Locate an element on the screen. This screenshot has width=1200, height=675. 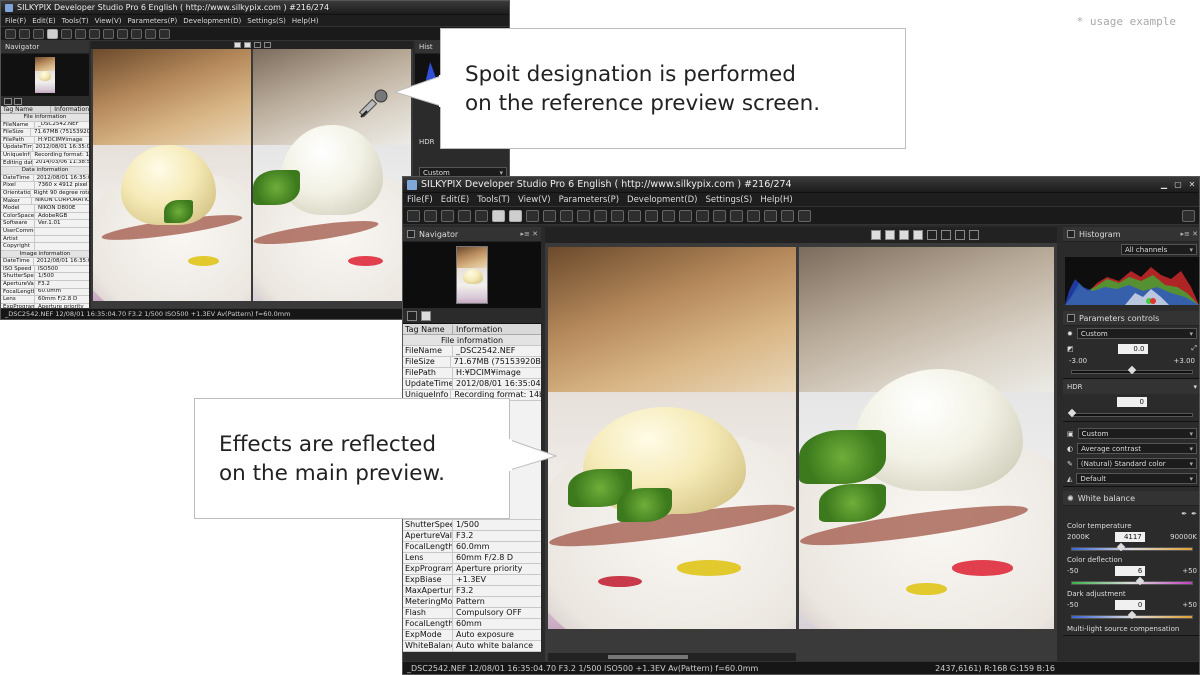
minimize-icon: ▁ is located at coordinates (1164, 184).